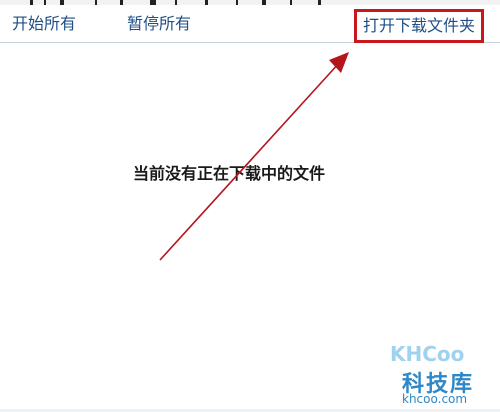  Describe the element at coordinates (442, 376) in the screenshot. I see `khcoo-watermark: KHCoo 科技库 khcoo.com` at that location.